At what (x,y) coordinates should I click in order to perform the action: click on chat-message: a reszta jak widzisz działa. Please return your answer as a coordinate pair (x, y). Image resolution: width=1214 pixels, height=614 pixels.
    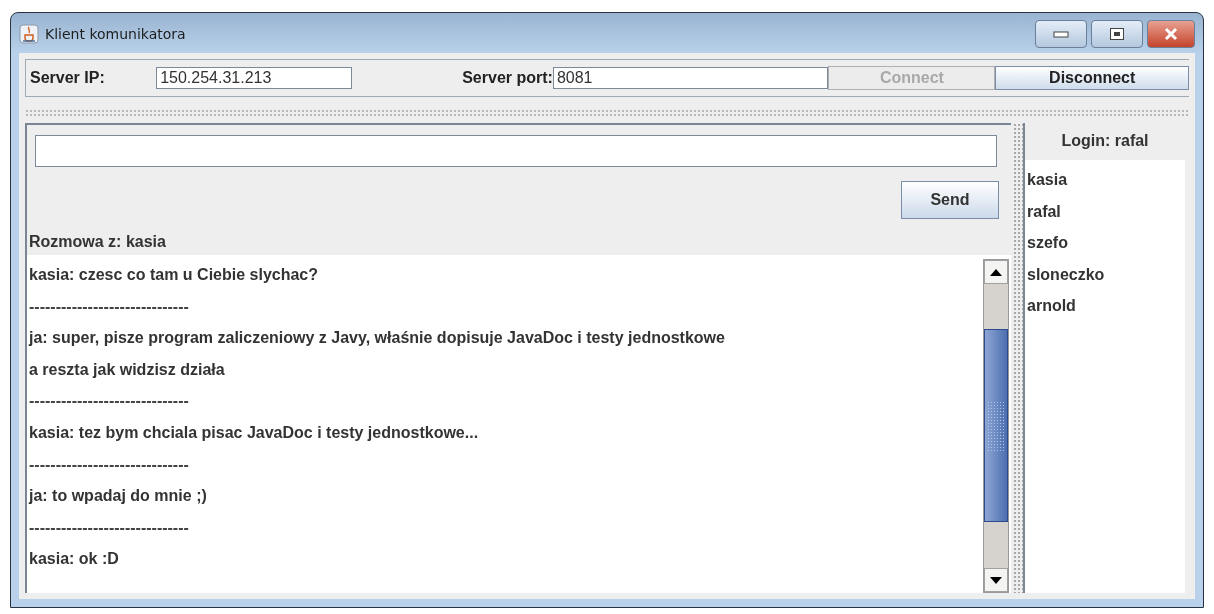
    Looking at the image, I should click on (127, 369).